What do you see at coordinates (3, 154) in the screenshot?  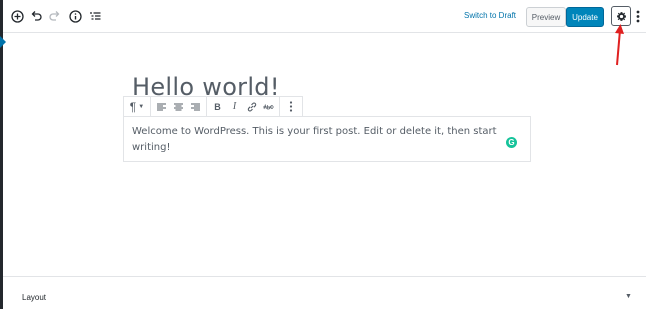 I see `admin-sidebar-edge` at bounding box center [3, 154].